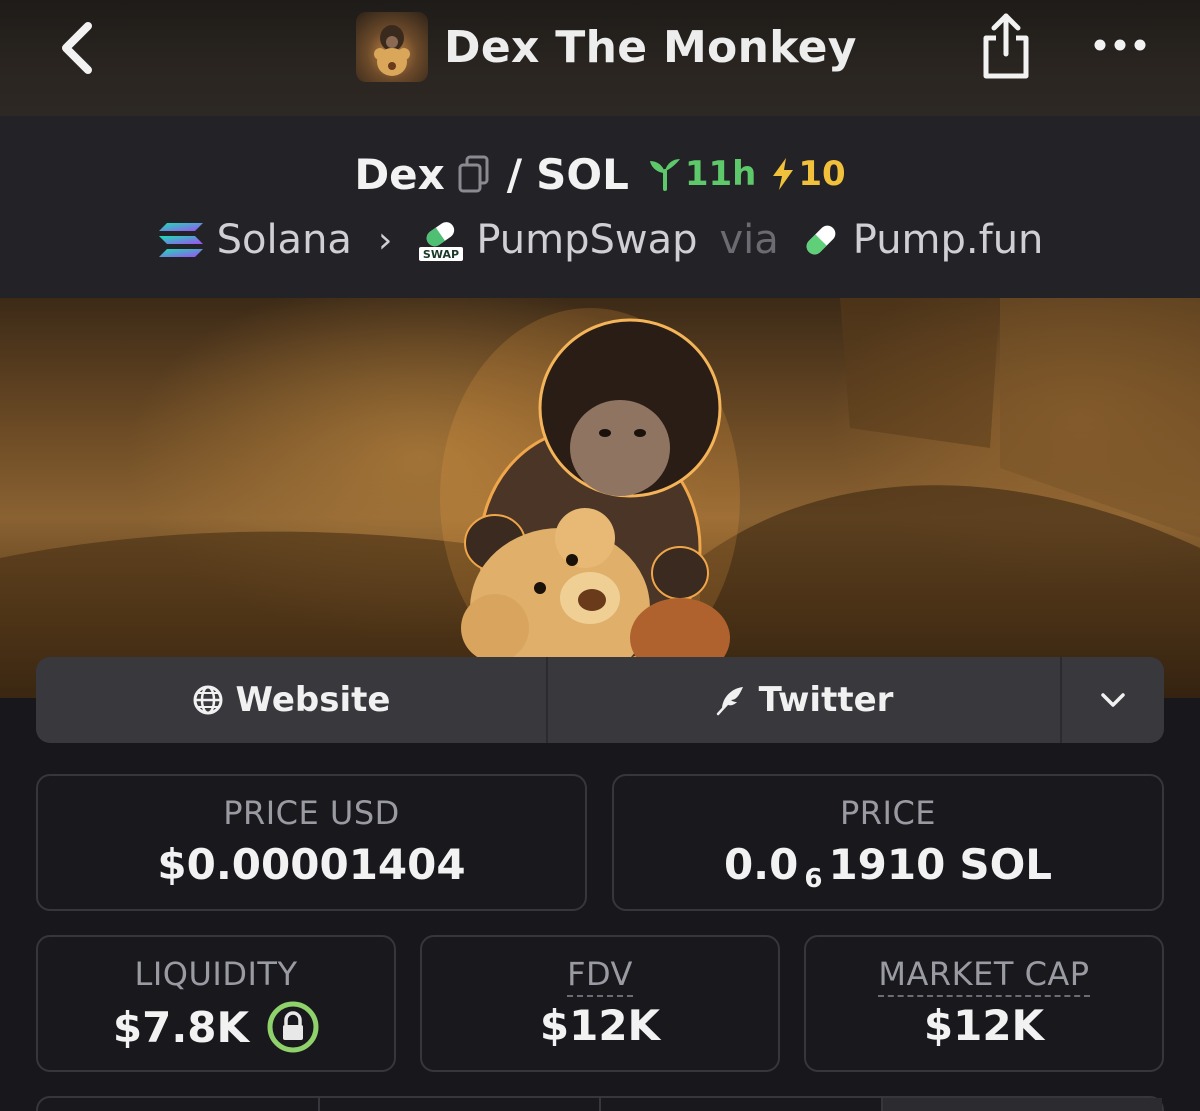 This screenshot has height=1111, width=1200. I want to click on price-native-unit: SOL, so click(1006, 864).